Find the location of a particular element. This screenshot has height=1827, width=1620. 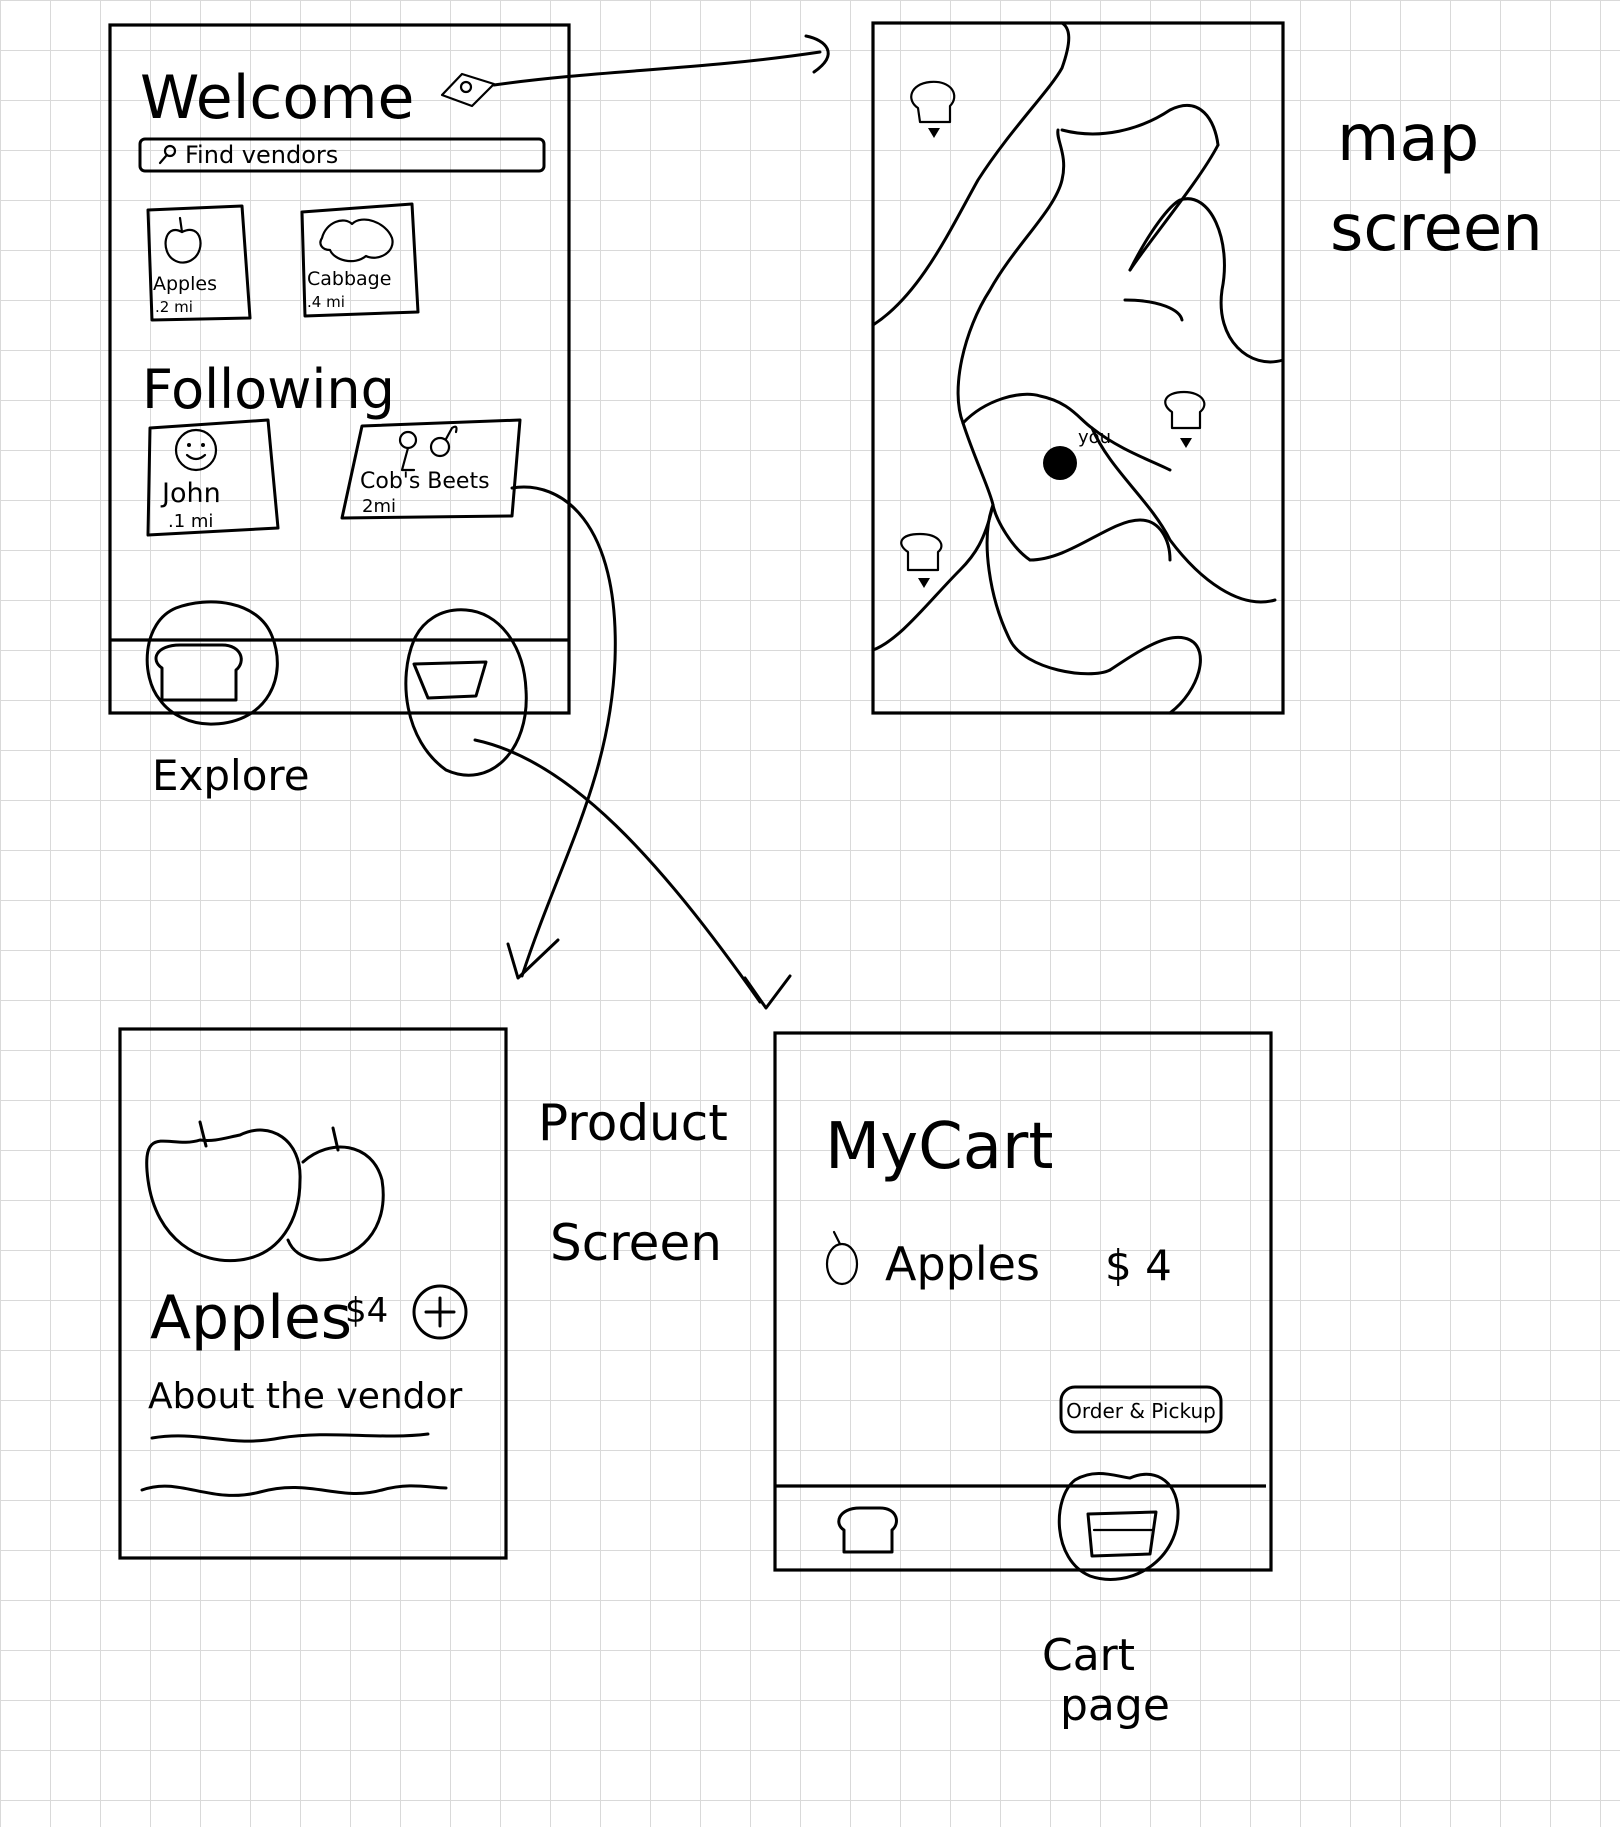

cart-tab is located at coordinates (1118, 1526).